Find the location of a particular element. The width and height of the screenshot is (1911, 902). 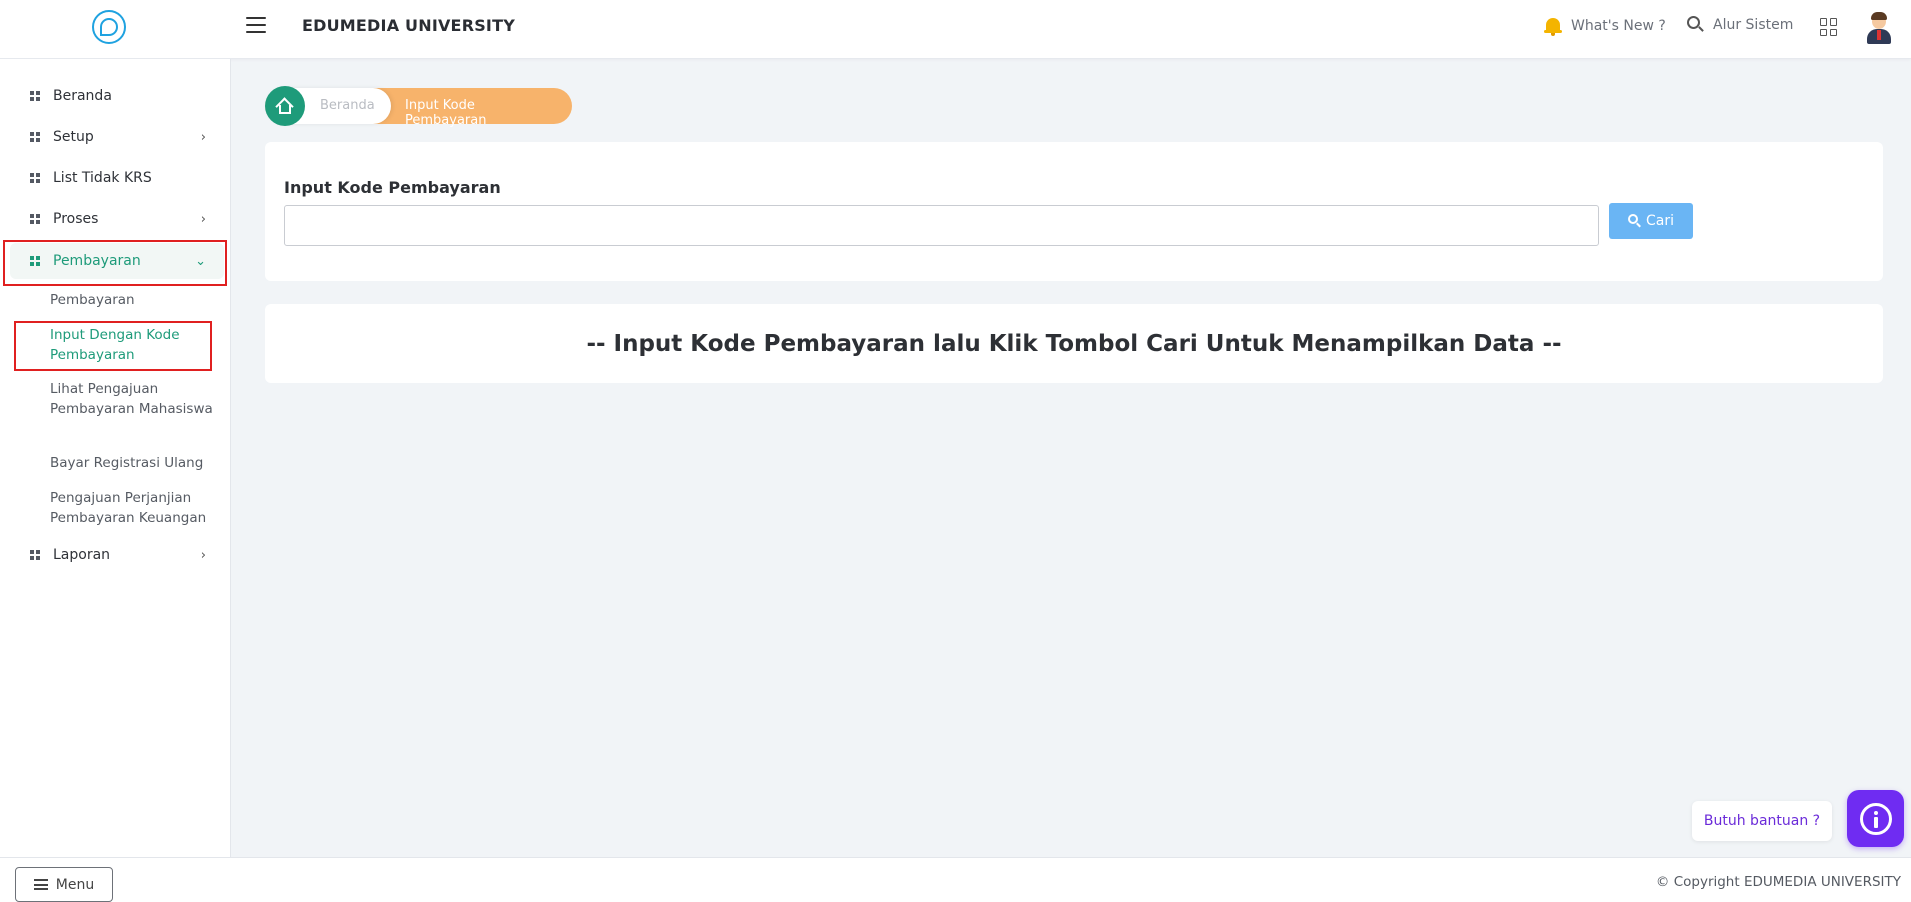

alur-sistem-link: Alur Sistem is located at coordinates (1740, 25).